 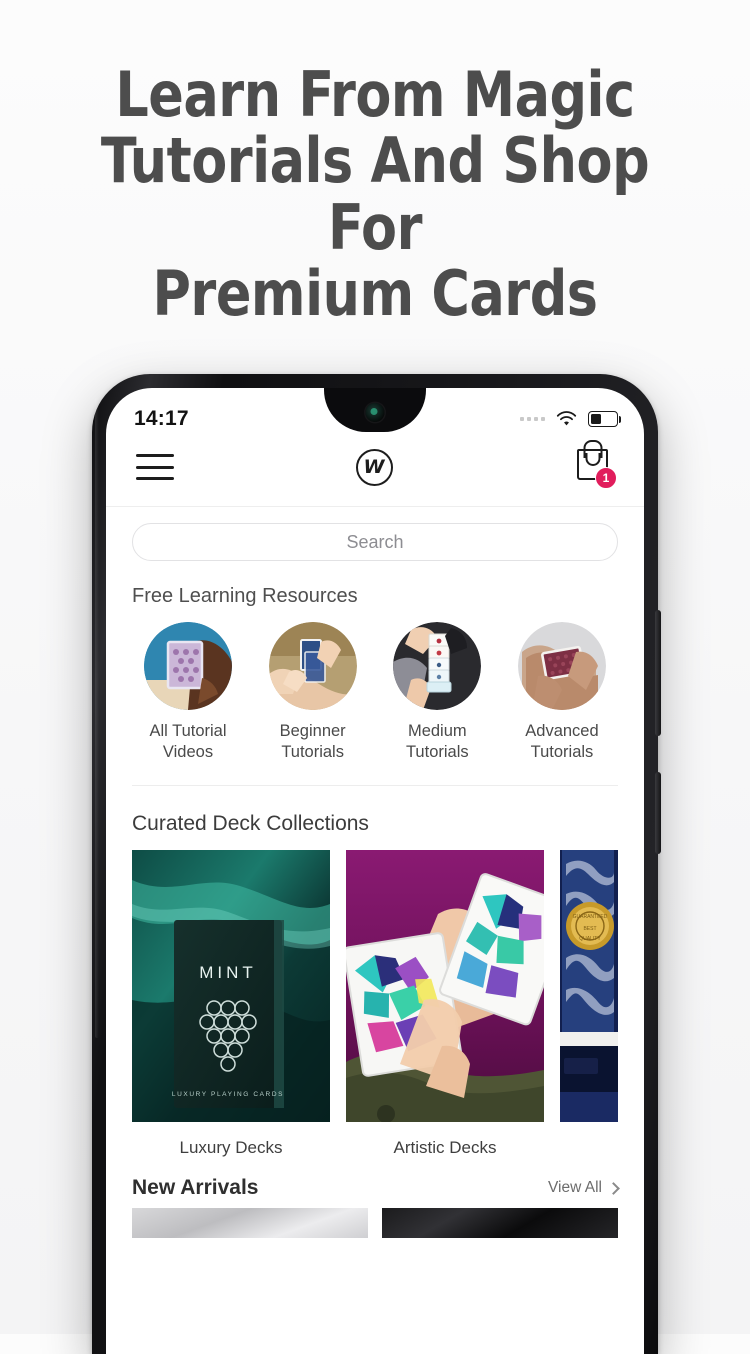 I want to click on label-line-1: Medium, so click(x=437, y=731).